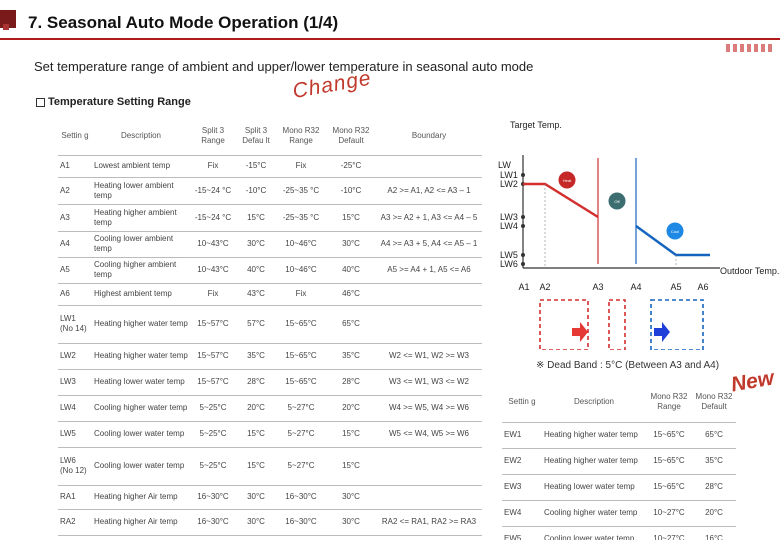 The height and width of the screenshot is (540, 780). I want to click on left-table-cell: LW3, so click(75, 382).